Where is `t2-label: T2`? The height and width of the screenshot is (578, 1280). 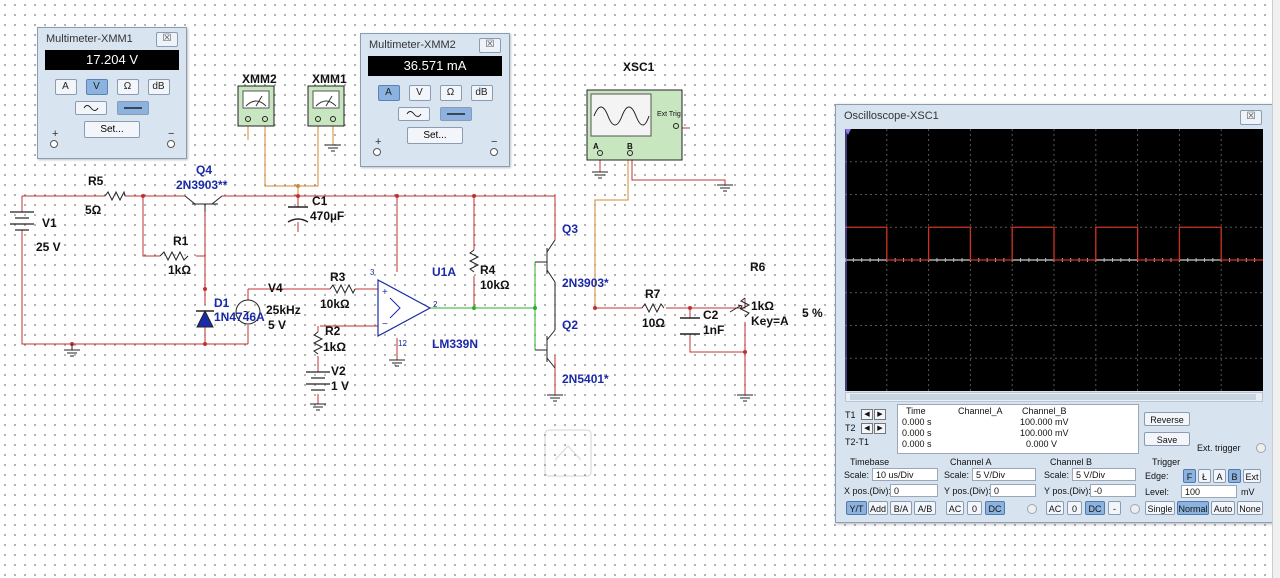
t2-label: T2 is located at coordinates (850, 428).